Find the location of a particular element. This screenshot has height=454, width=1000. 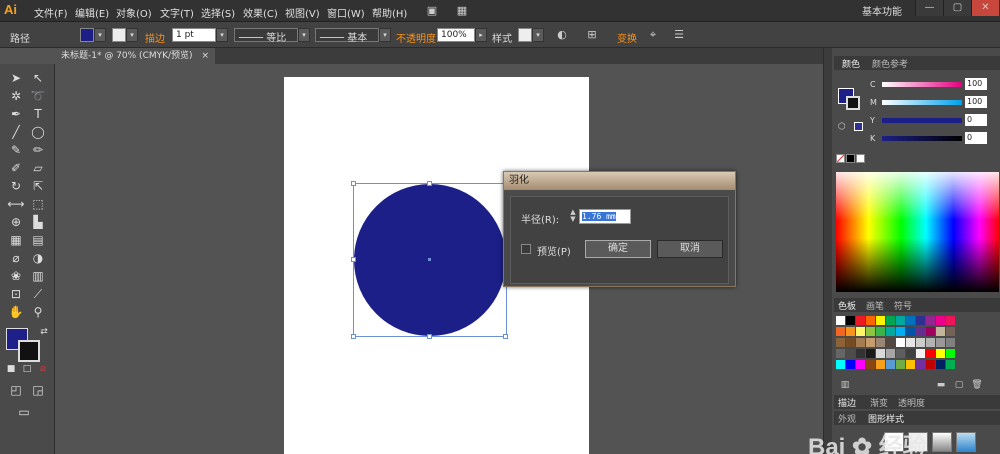

cancel-button: 取消 is located at coordinates (690, 249).